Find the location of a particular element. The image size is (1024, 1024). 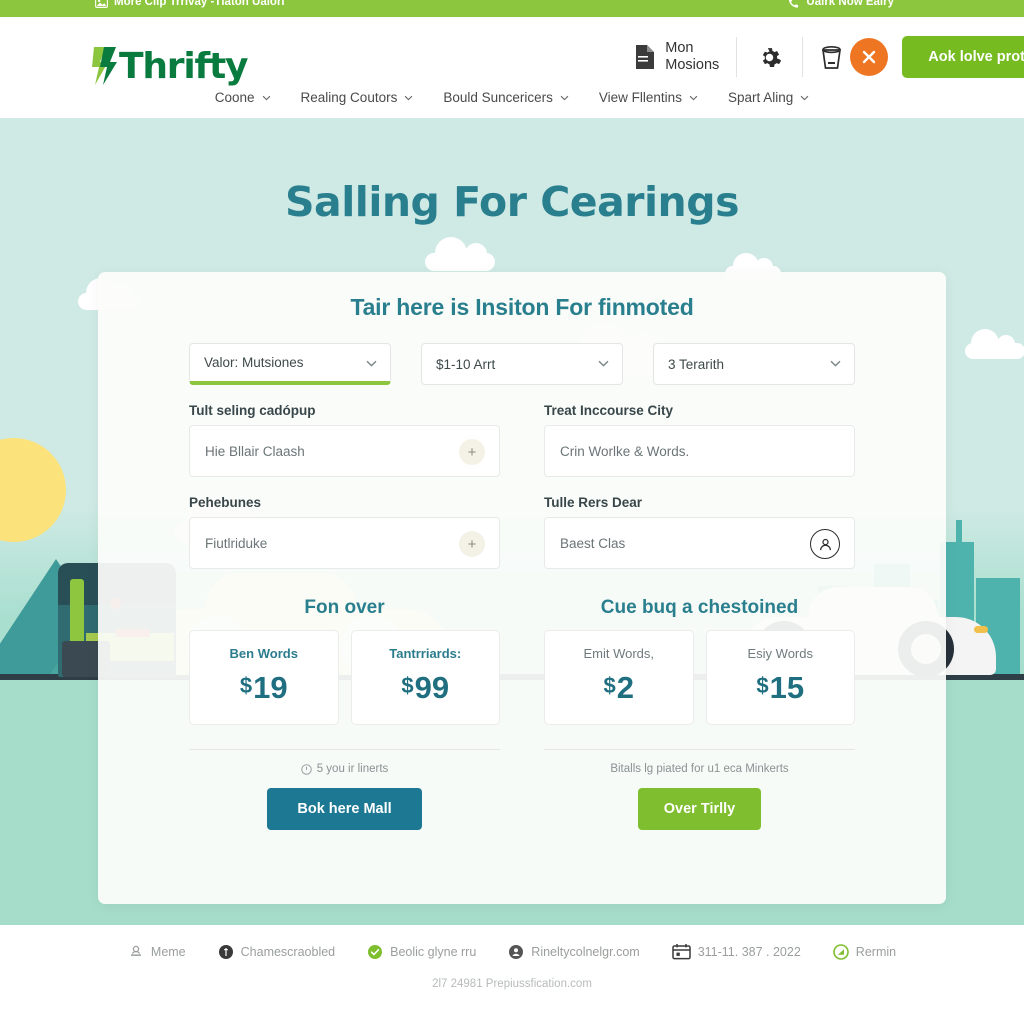

select-0: Valor: Mutsiones is located at coordinates (290, 364).